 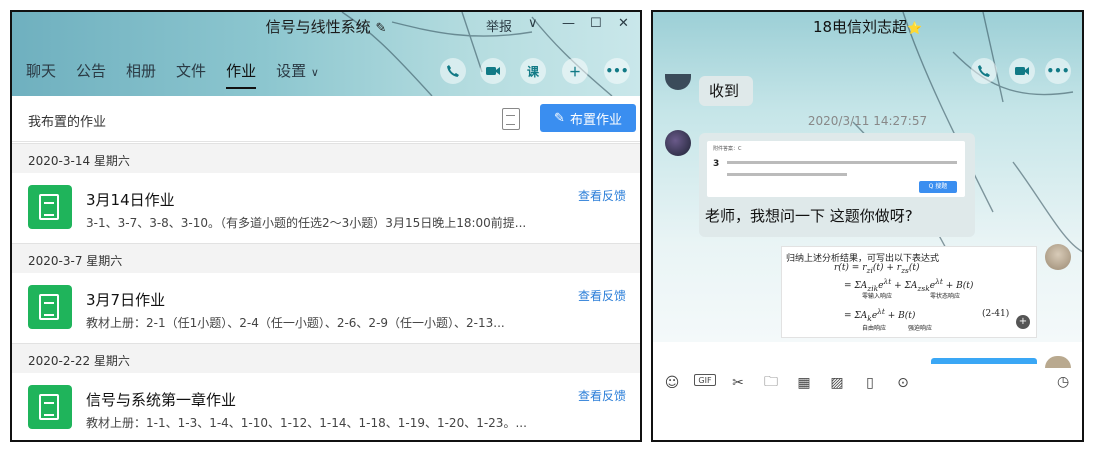 I want to click on message-text: 老师，我想问一下 这题你做呀?, so click(x=809, y=216).